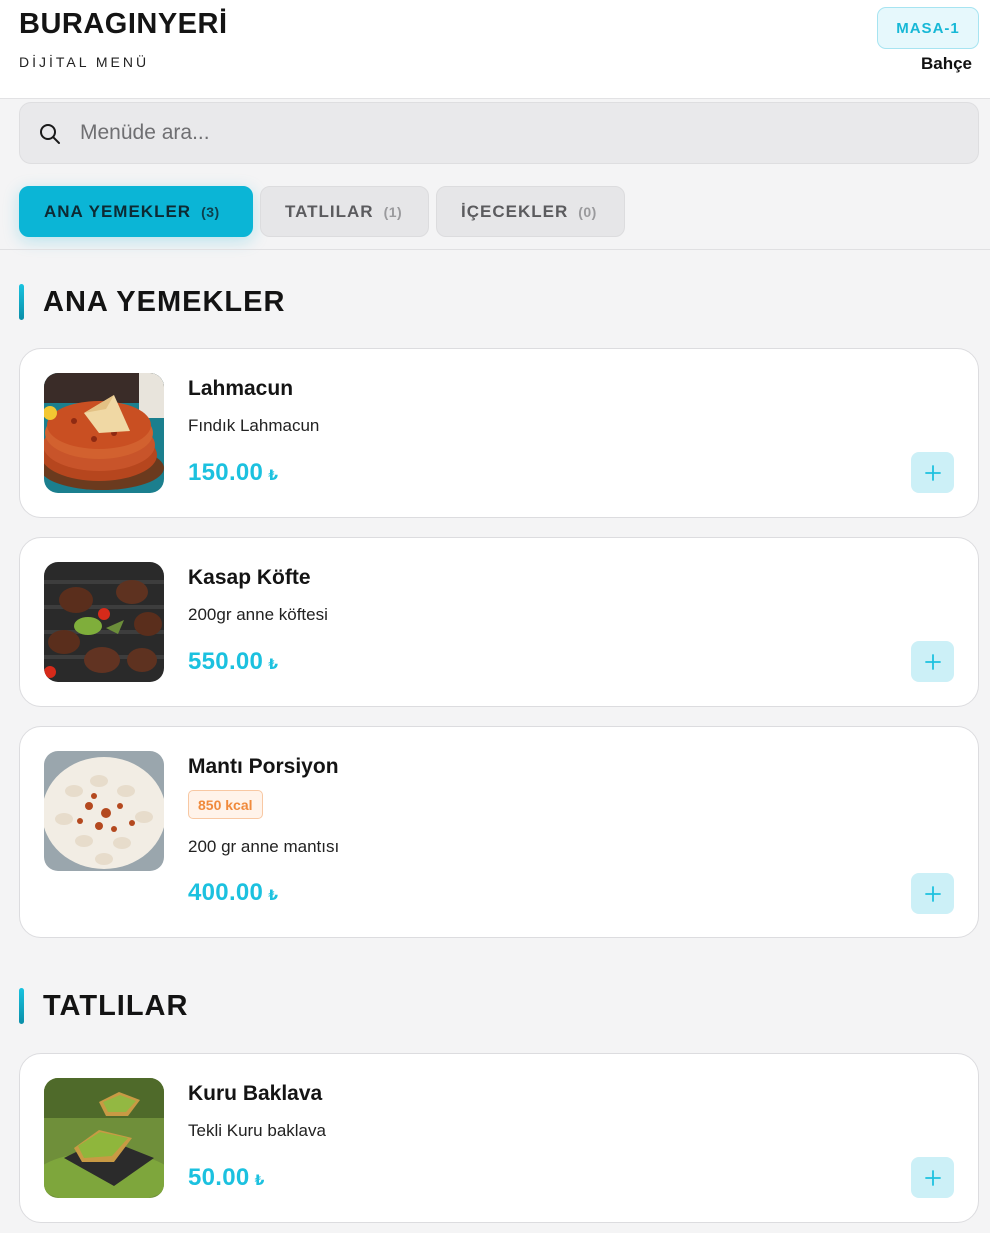  What do you see at coordinates (104, 433) in the screenshot?
I see `lahmacun-photo` at bounding box center [104, 433].